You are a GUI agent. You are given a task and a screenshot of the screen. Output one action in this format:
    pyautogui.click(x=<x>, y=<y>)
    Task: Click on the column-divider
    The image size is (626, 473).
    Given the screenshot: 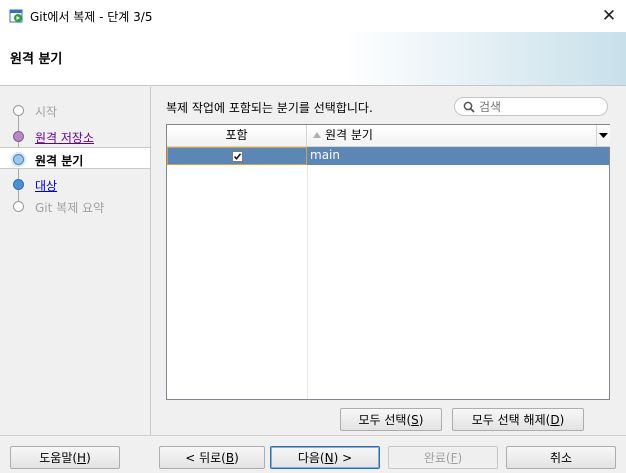 What is the action you would take?
    pyautogui.click(x=307, y=273)
    